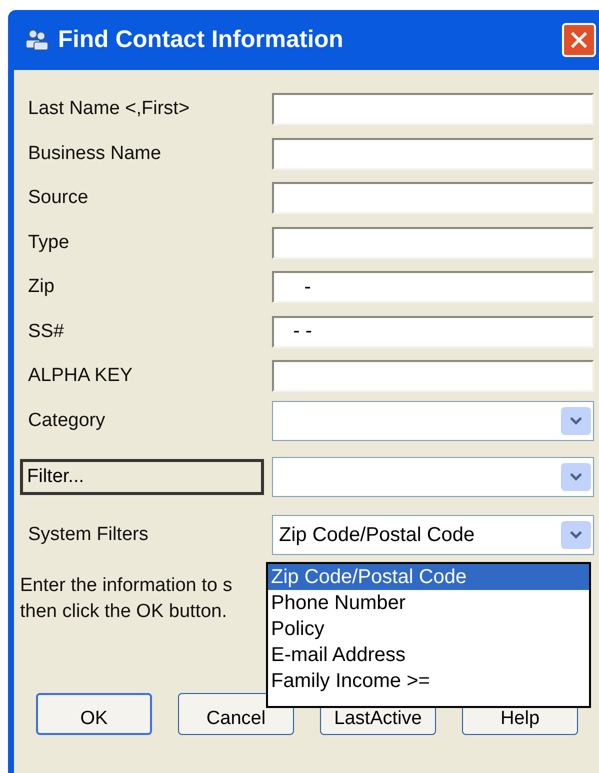  I want to click on window-title: Find Contact Information, so click(201, 40).